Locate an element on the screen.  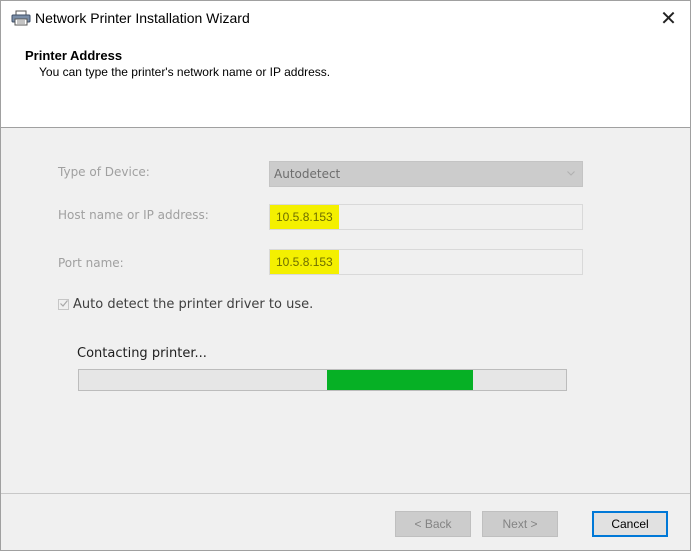
device-type-select: Autodetect is located at coordinates (426, 174).